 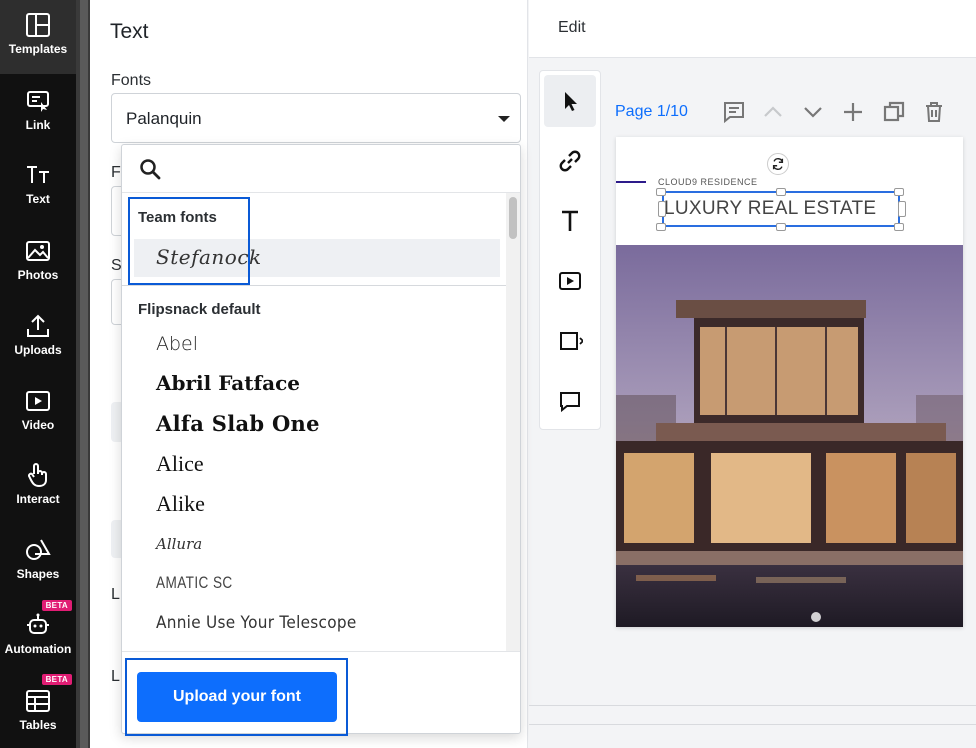 I want to click on nav-label: Photos, so click(x=38, y=275).